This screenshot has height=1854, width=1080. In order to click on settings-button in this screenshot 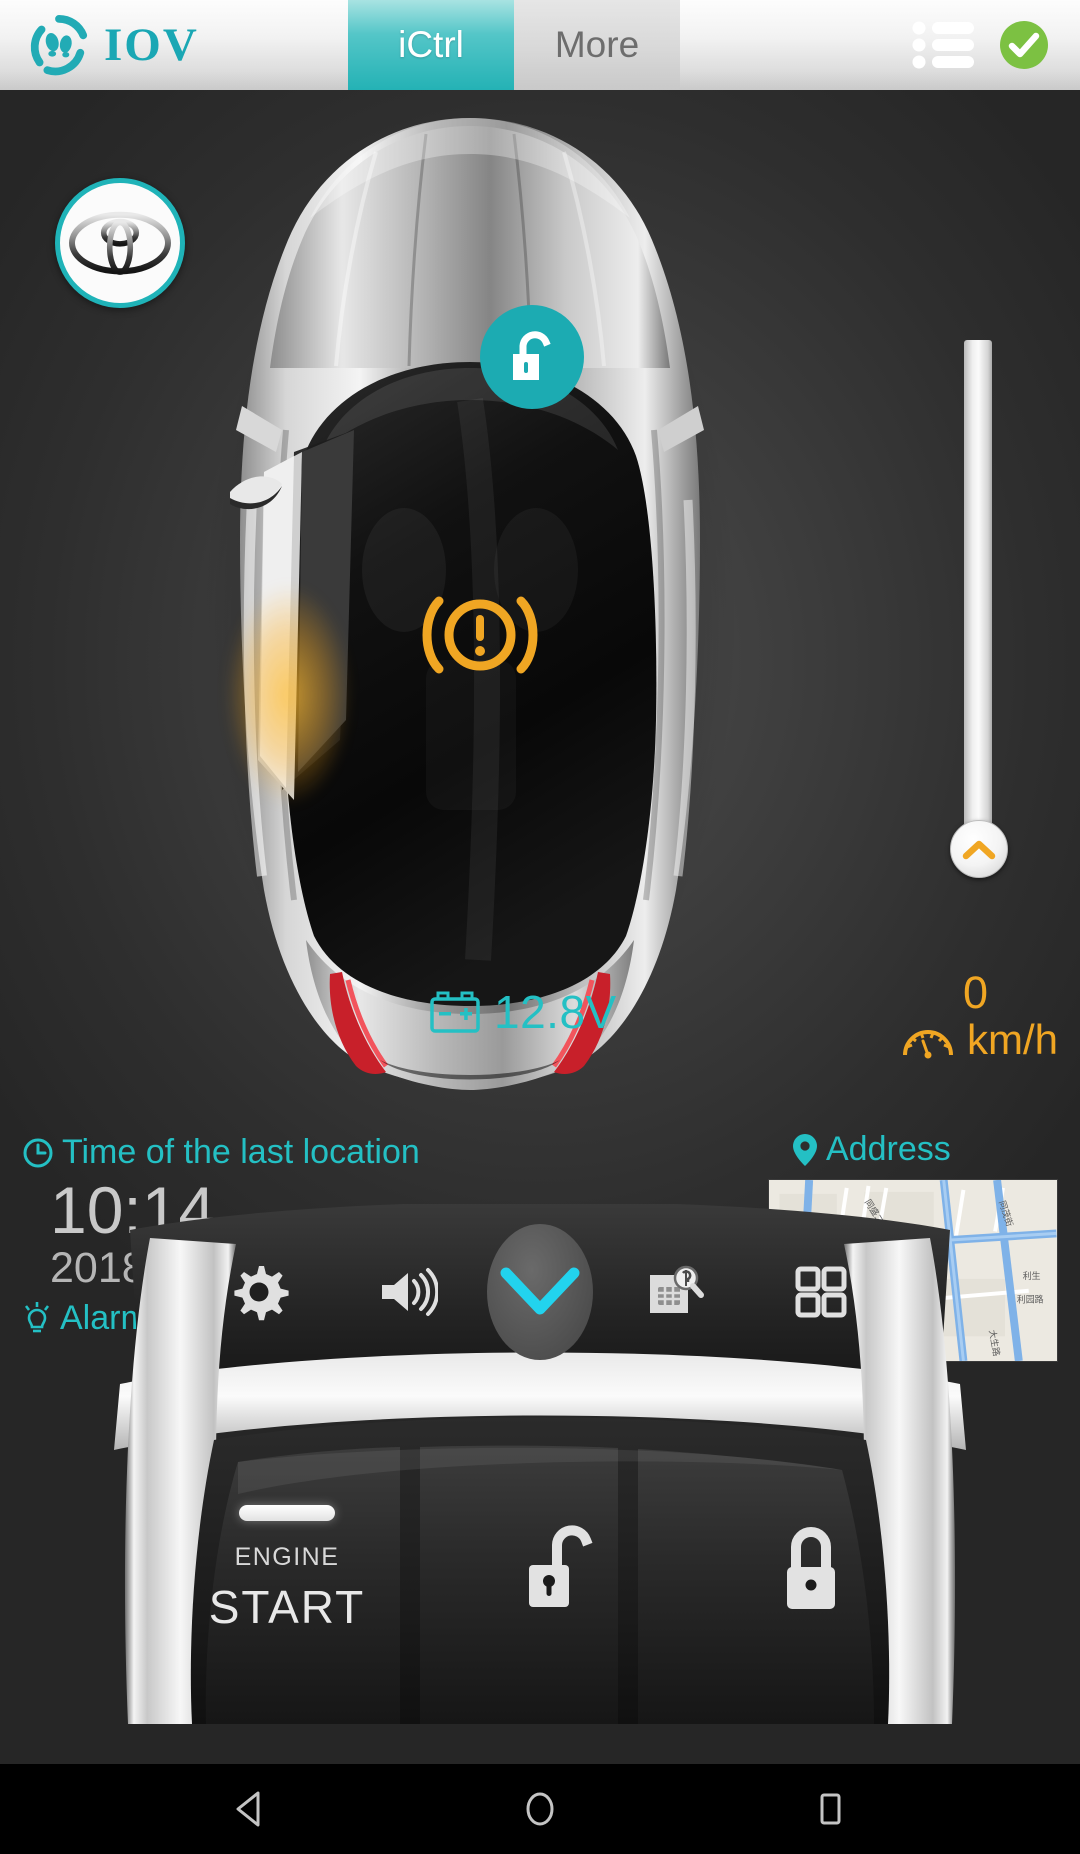, I will do `click(259, 1292)`.